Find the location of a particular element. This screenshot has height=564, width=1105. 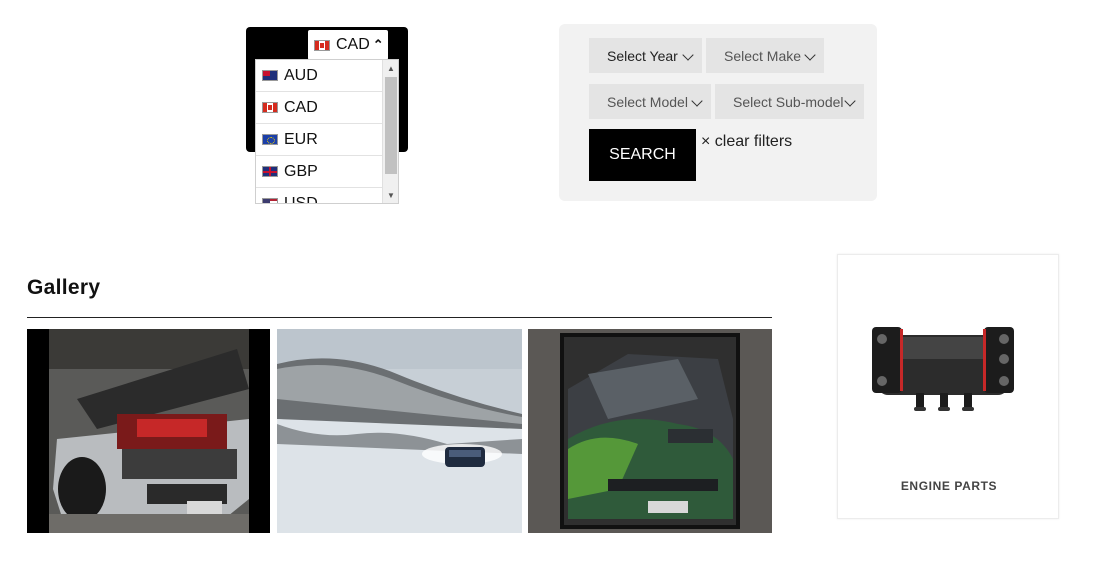

gallery-image-engine-bay is located at coordinates (148, 431).